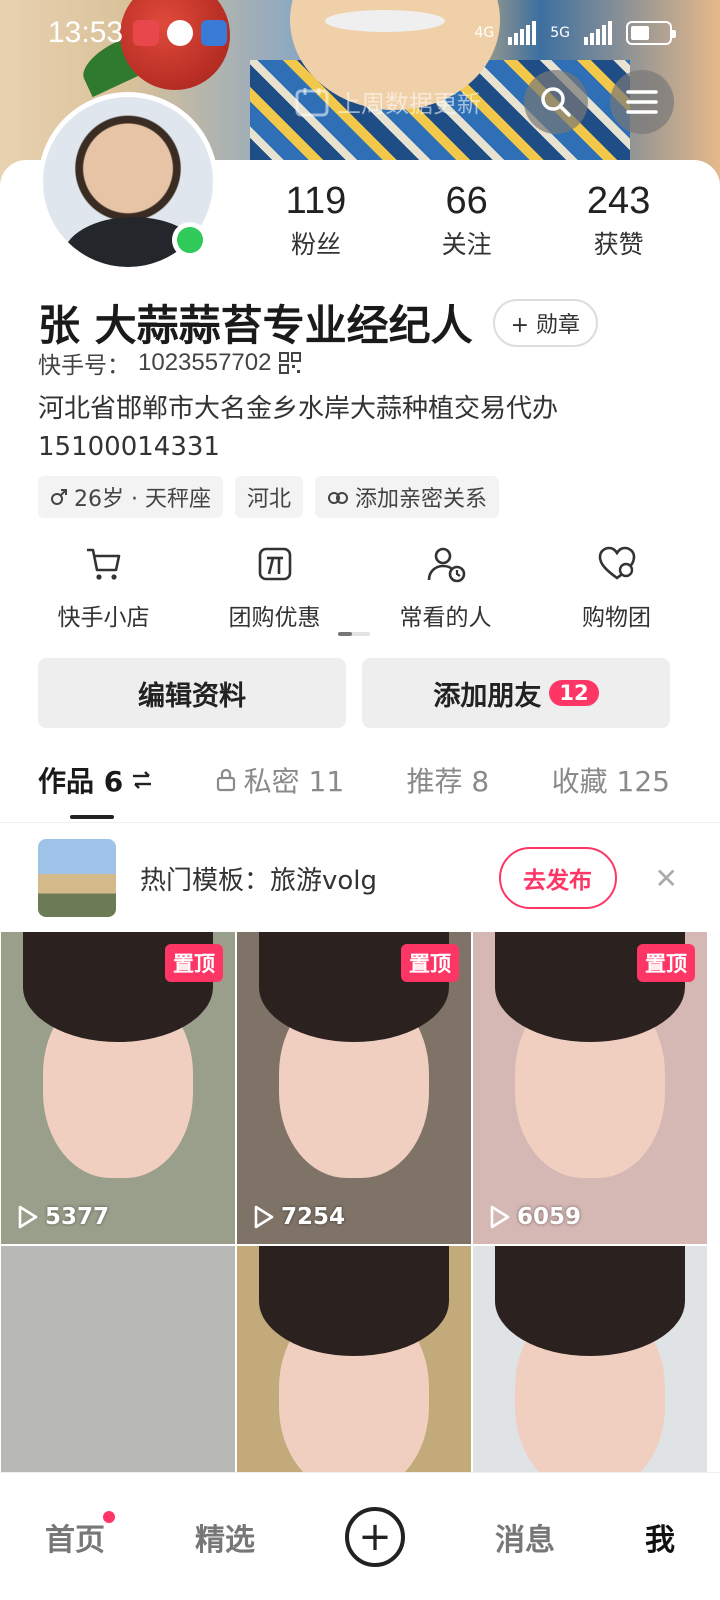  Describe the element at coordinates (192, 693) in the screenshot. I see `edit-profile-button: 编辑资料` at that location.